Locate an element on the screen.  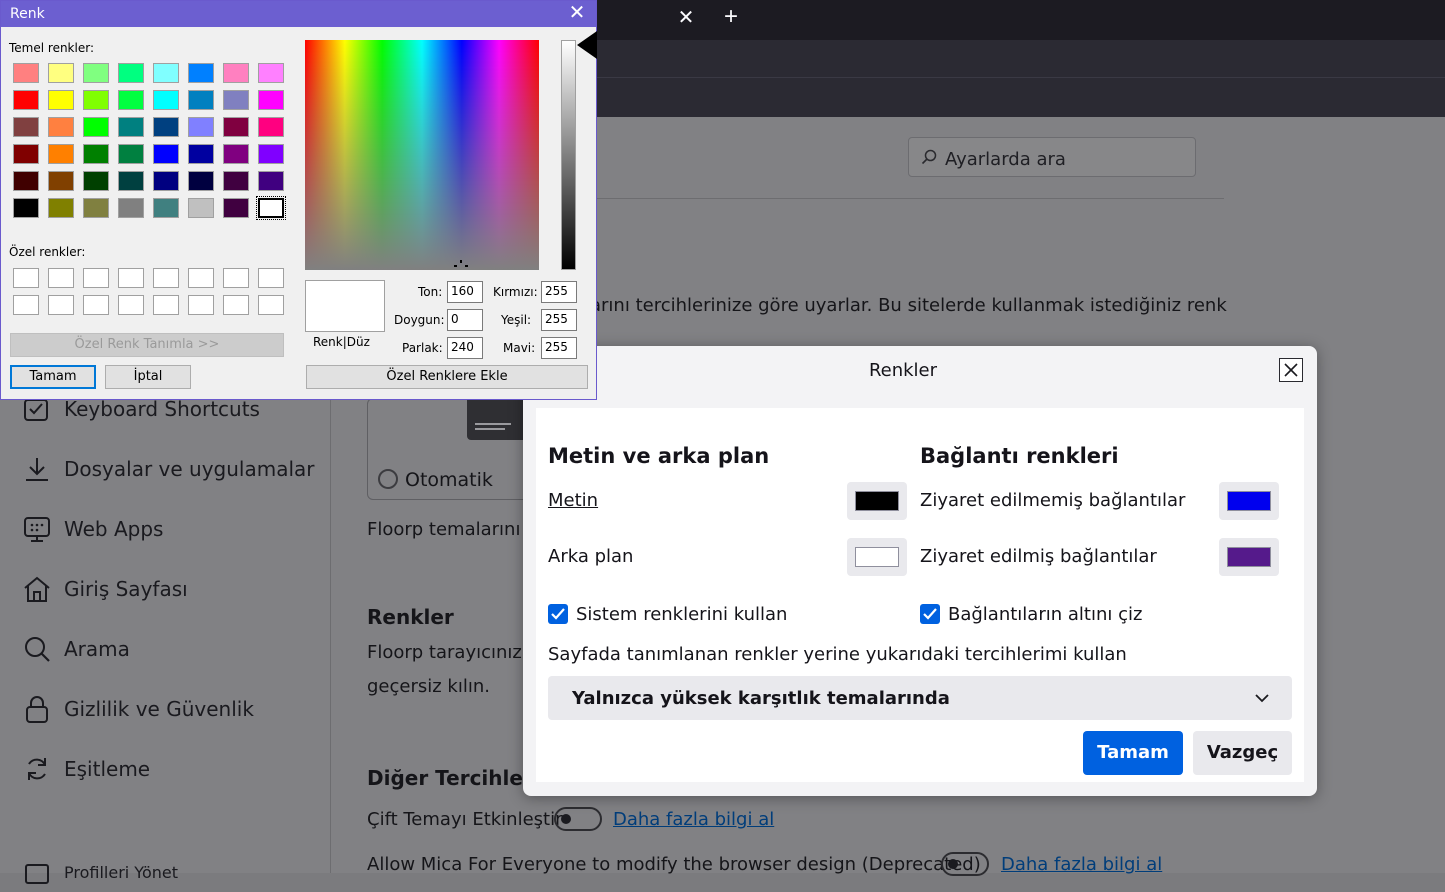
color-picker-ok-button: Tamam is located at coordinates (53, 377).